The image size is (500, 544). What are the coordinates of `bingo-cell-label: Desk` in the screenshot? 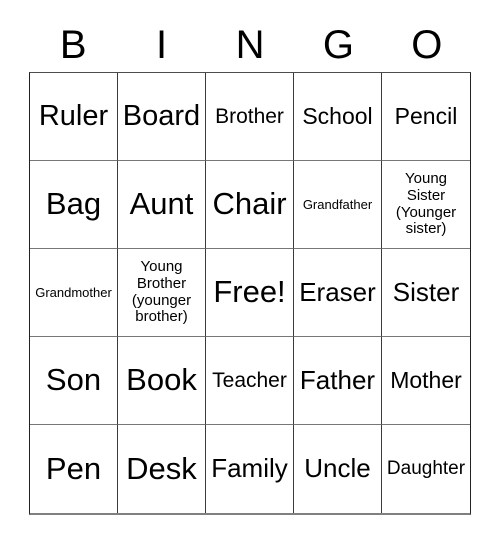 It's located at (161, 468).